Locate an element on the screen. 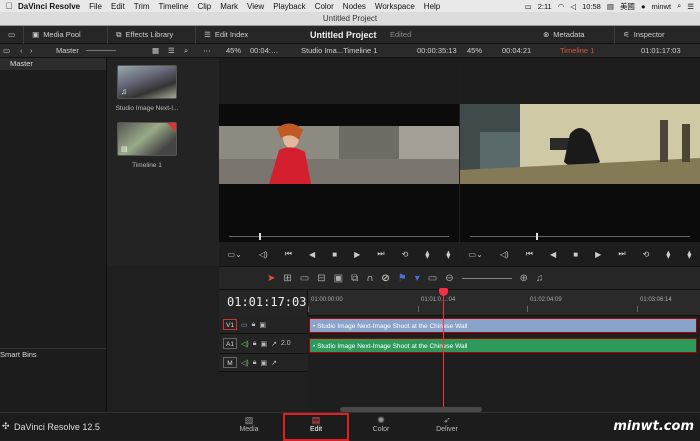 This screenshot has width=700, height=441. tab-color: ✺ Color is located at coordinates (381, 424).